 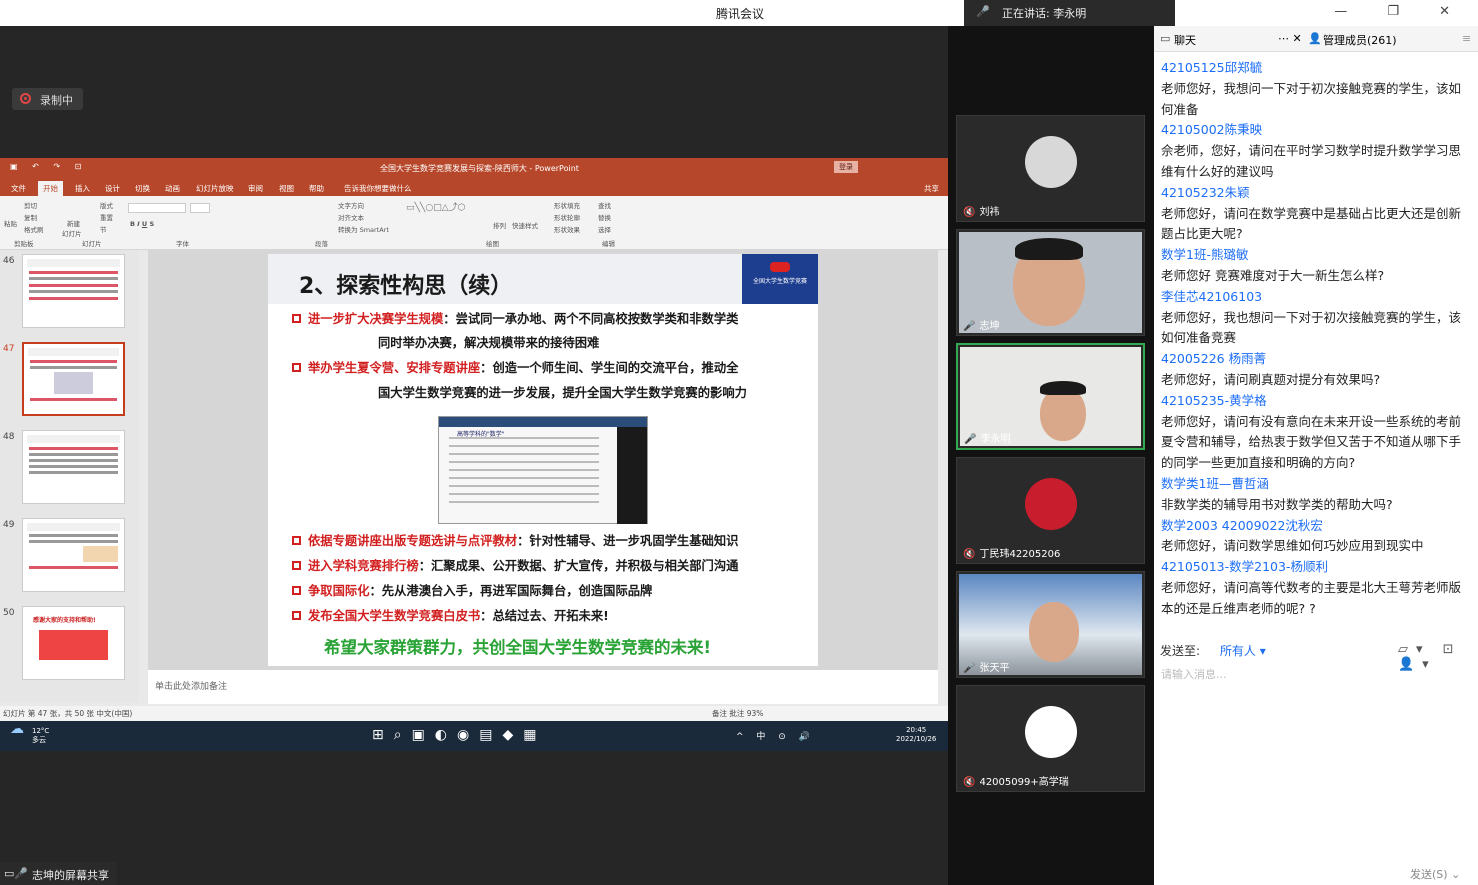 I want to click on bullet-head: 发布全国大学生数学竞赛白皮书, so click(x=394, y=616).